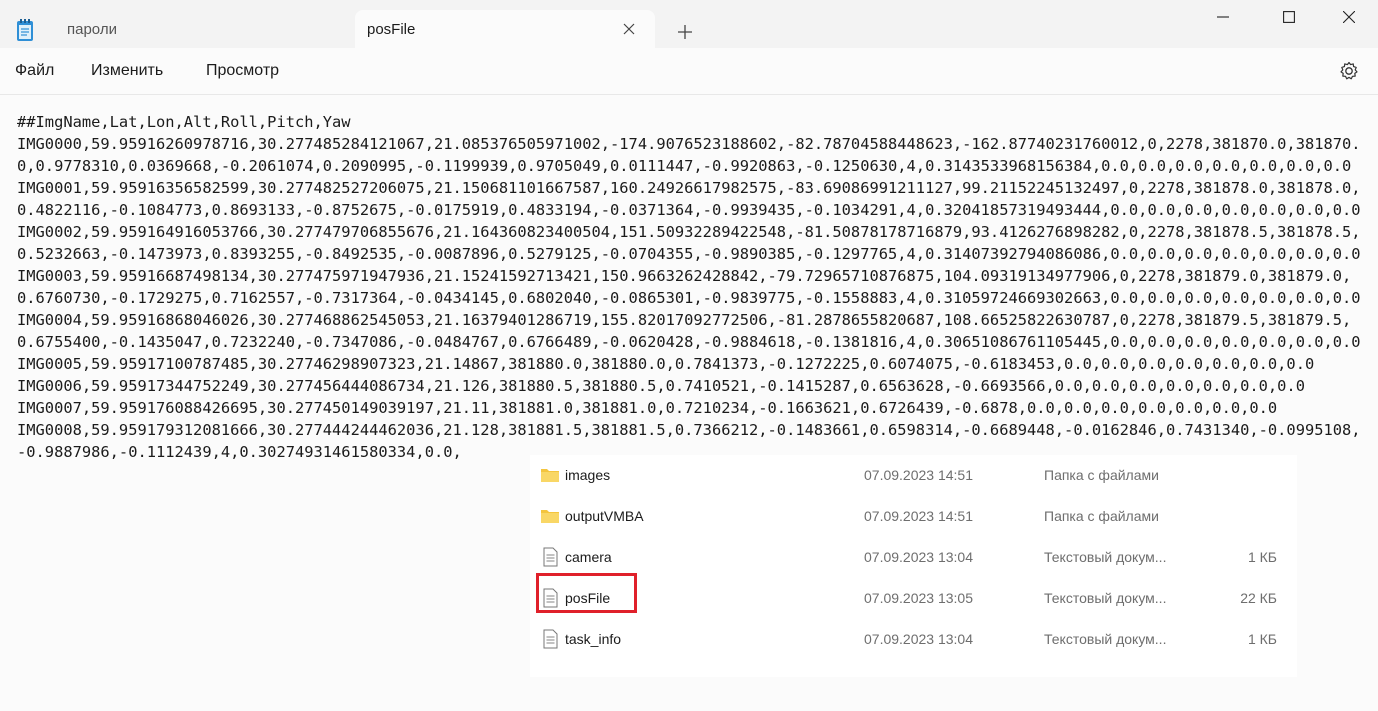 The width and height of the screenshot is (1378, 711). What do you see at coordinates (1349, 71) in the screenshot?
I see `gear-icon` at bounding box center [1349, 71].